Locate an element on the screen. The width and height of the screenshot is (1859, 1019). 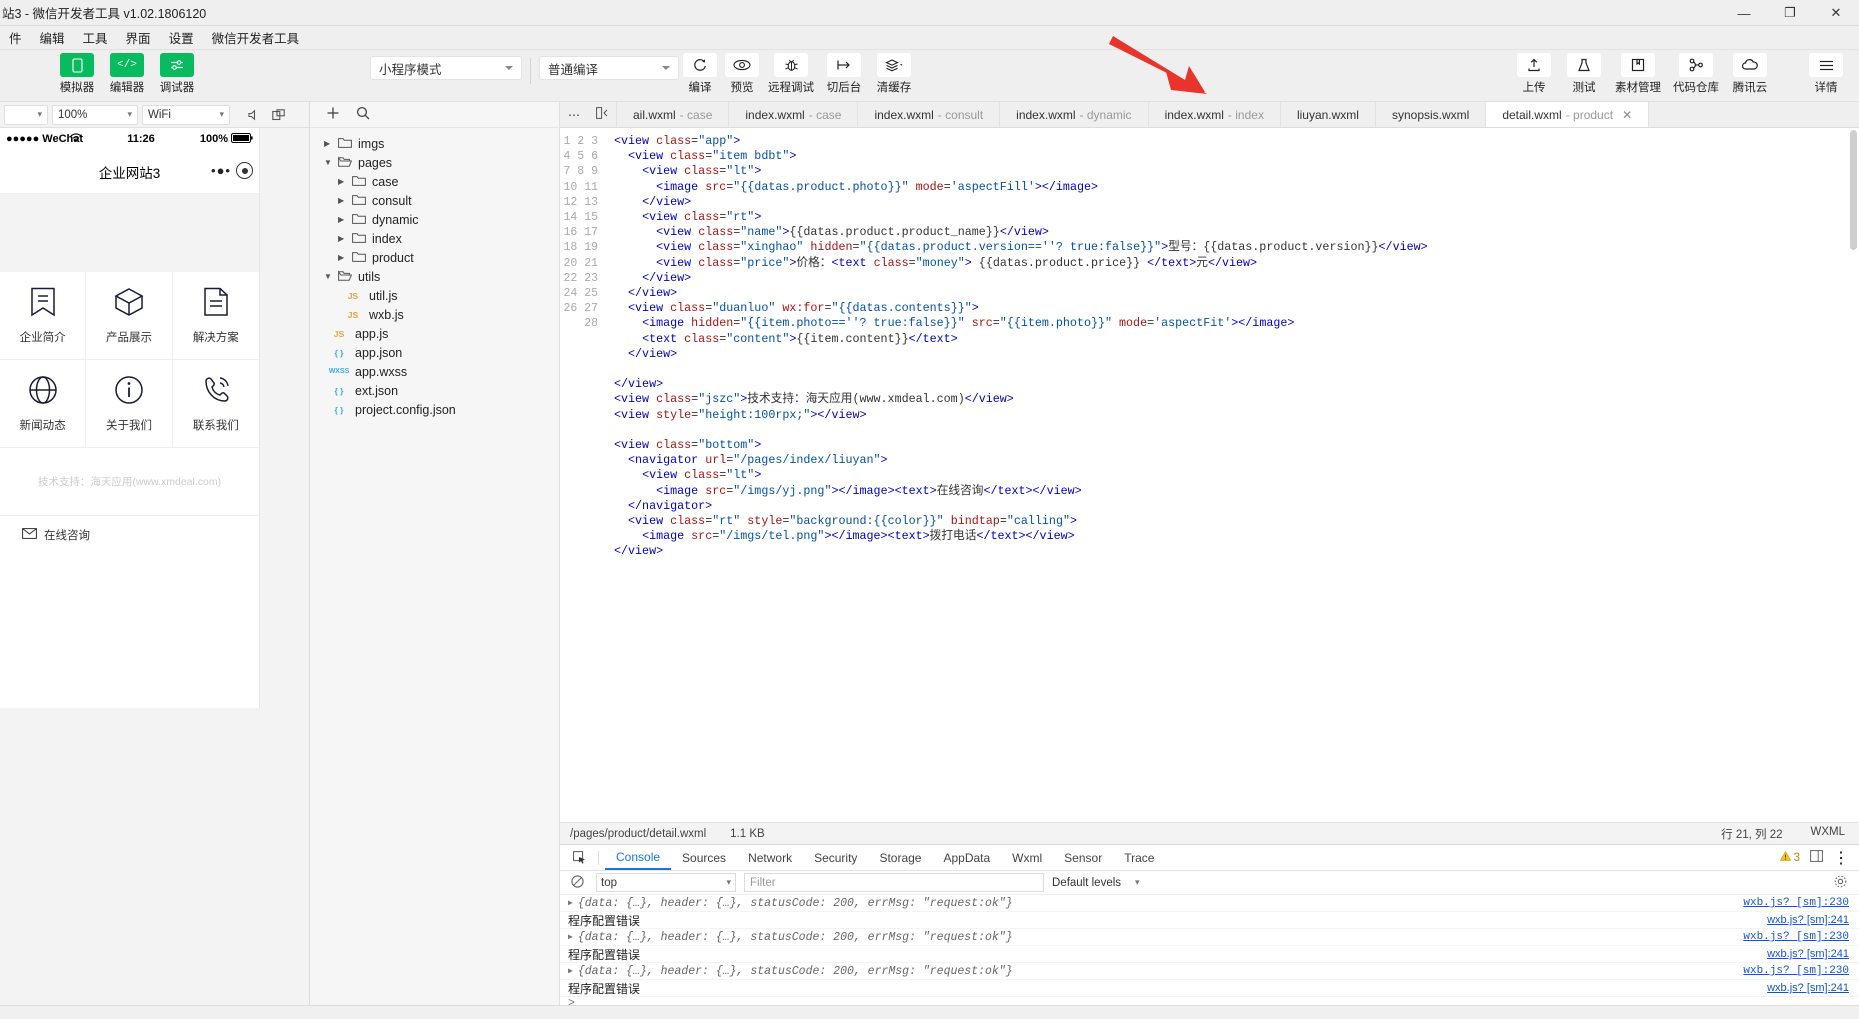
editor-scrollbar-thumb is located at coordinates (1853, 190).